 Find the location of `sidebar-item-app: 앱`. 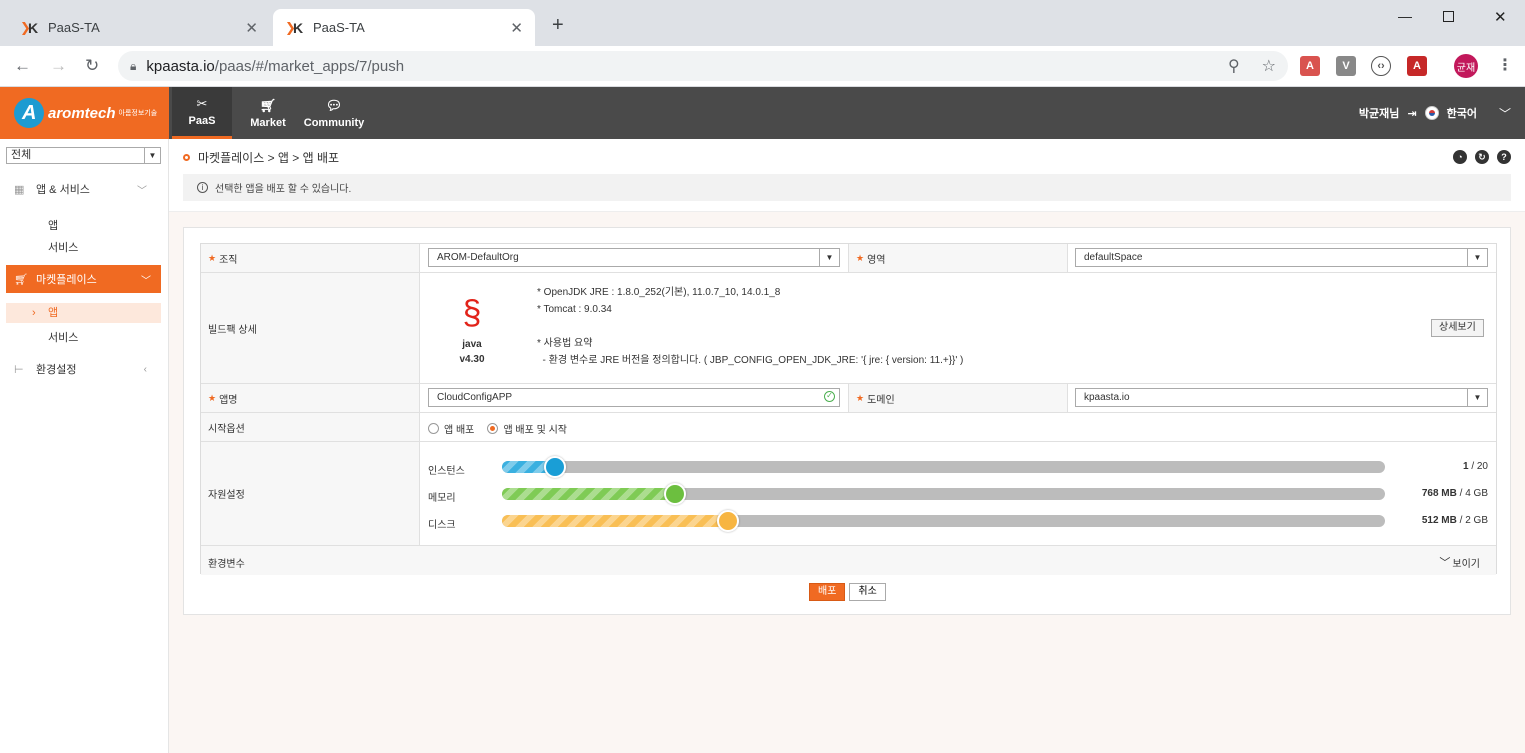

sidebar-item-app: 앱 is located at coordinates (53, 225).